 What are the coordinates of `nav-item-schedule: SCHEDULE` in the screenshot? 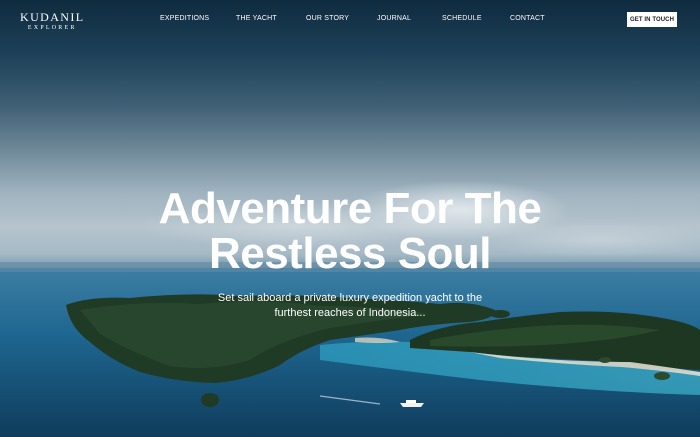 It's located at (462, 18).